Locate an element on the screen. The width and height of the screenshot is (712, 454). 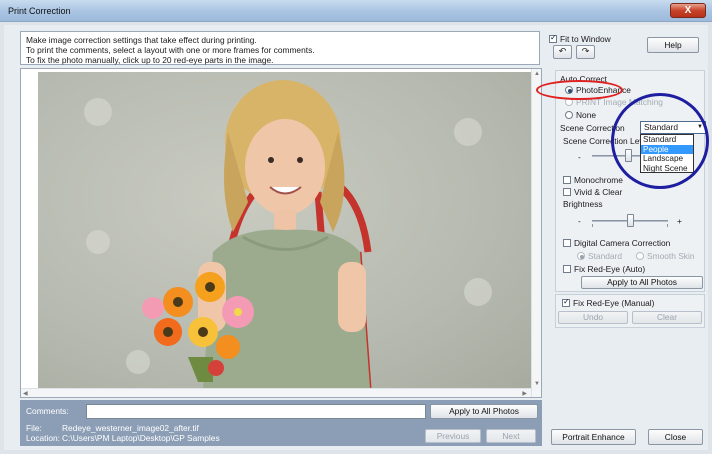
brightness-label: Brightness is located at coordinates (583, 204).